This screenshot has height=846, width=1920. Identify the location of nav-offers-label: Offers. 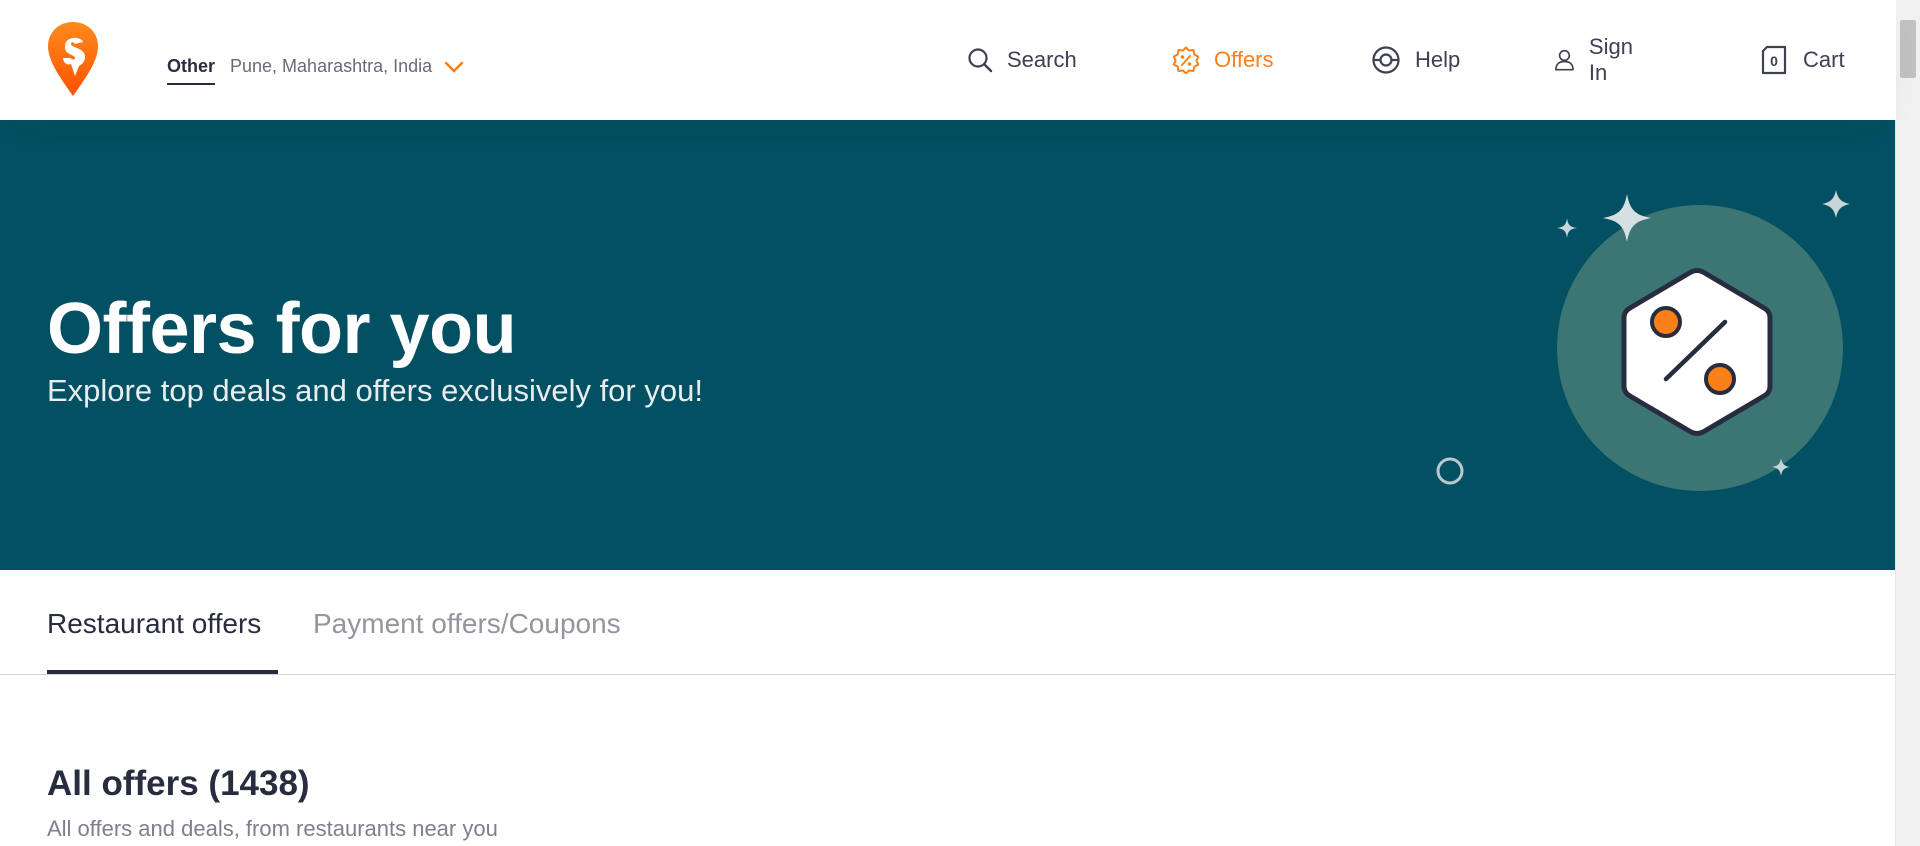
(1244, 59).